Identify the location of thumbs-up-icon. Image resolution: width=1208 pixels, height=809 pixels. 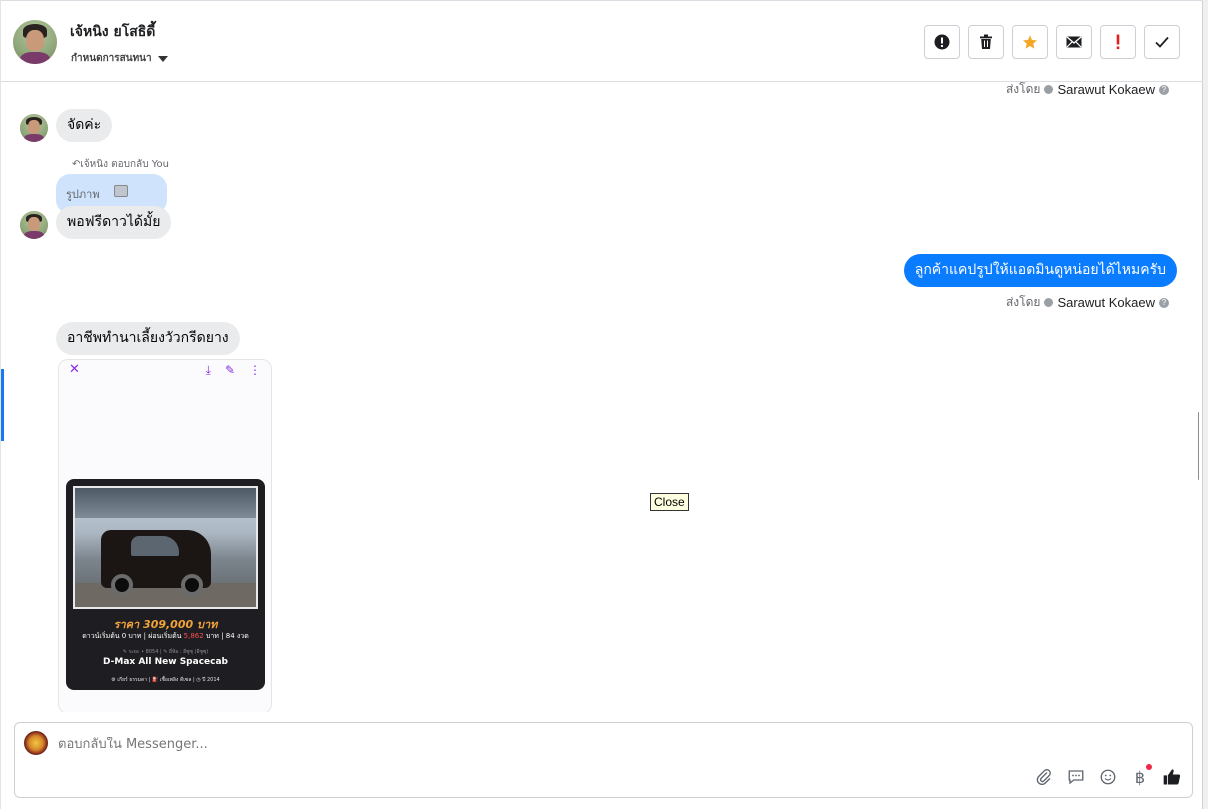
(1172, 777).